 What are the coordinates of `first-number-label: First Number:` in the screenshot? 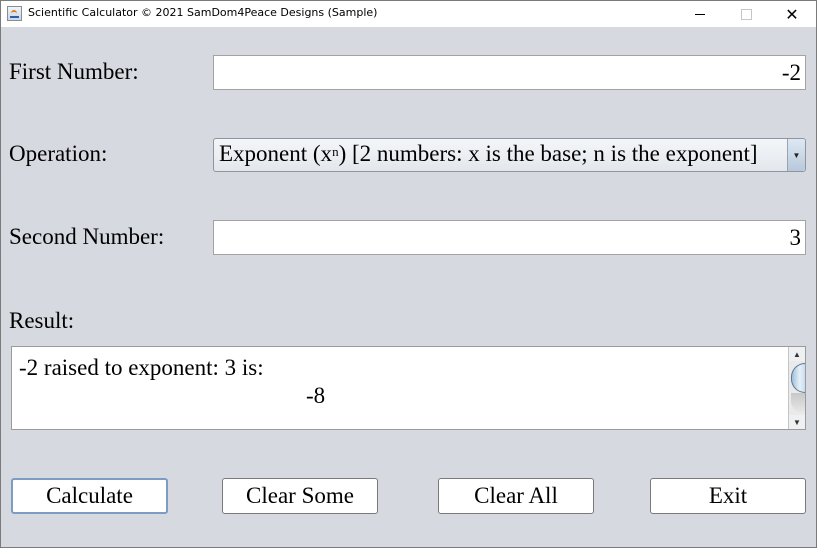 It's located at (74, 71).